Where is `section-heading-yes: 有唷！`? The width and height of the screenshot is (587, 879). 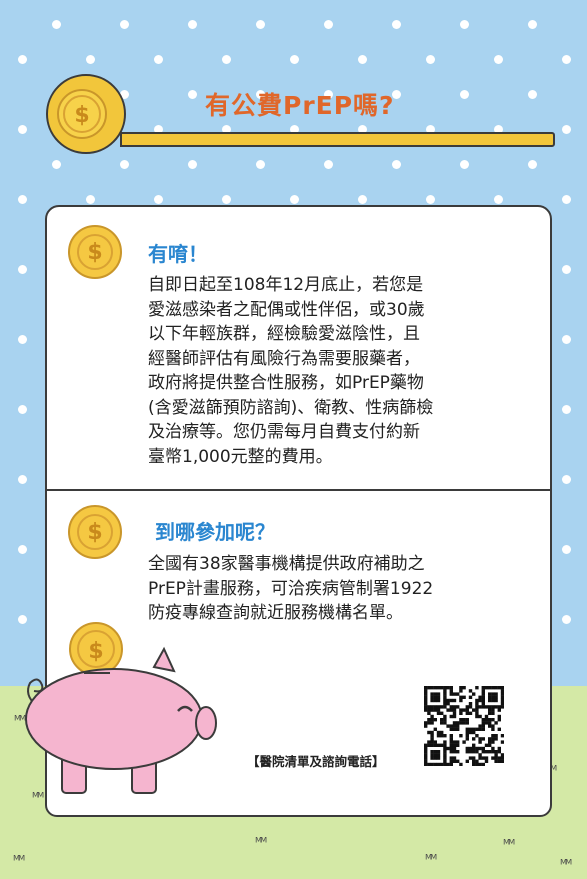
section-heading-yes: 有唷！ is located at coordinates (178, 254).